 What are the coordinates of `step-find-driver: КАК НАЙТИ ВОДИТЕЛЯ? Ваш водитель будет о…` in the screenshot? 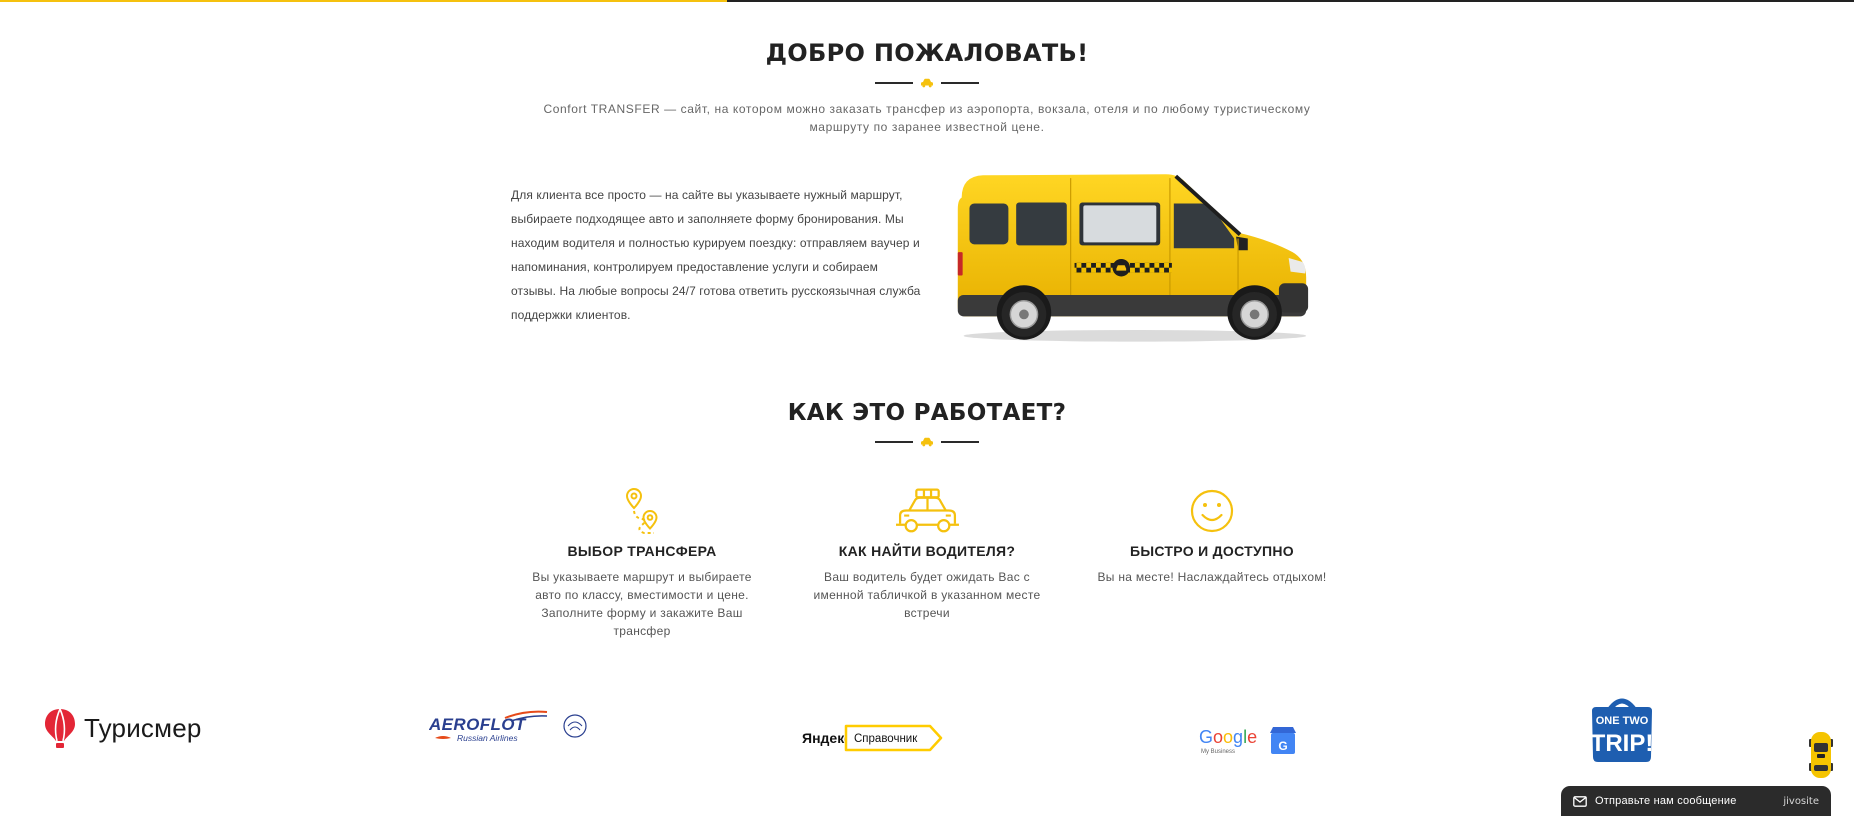 It's located at (927, 554).